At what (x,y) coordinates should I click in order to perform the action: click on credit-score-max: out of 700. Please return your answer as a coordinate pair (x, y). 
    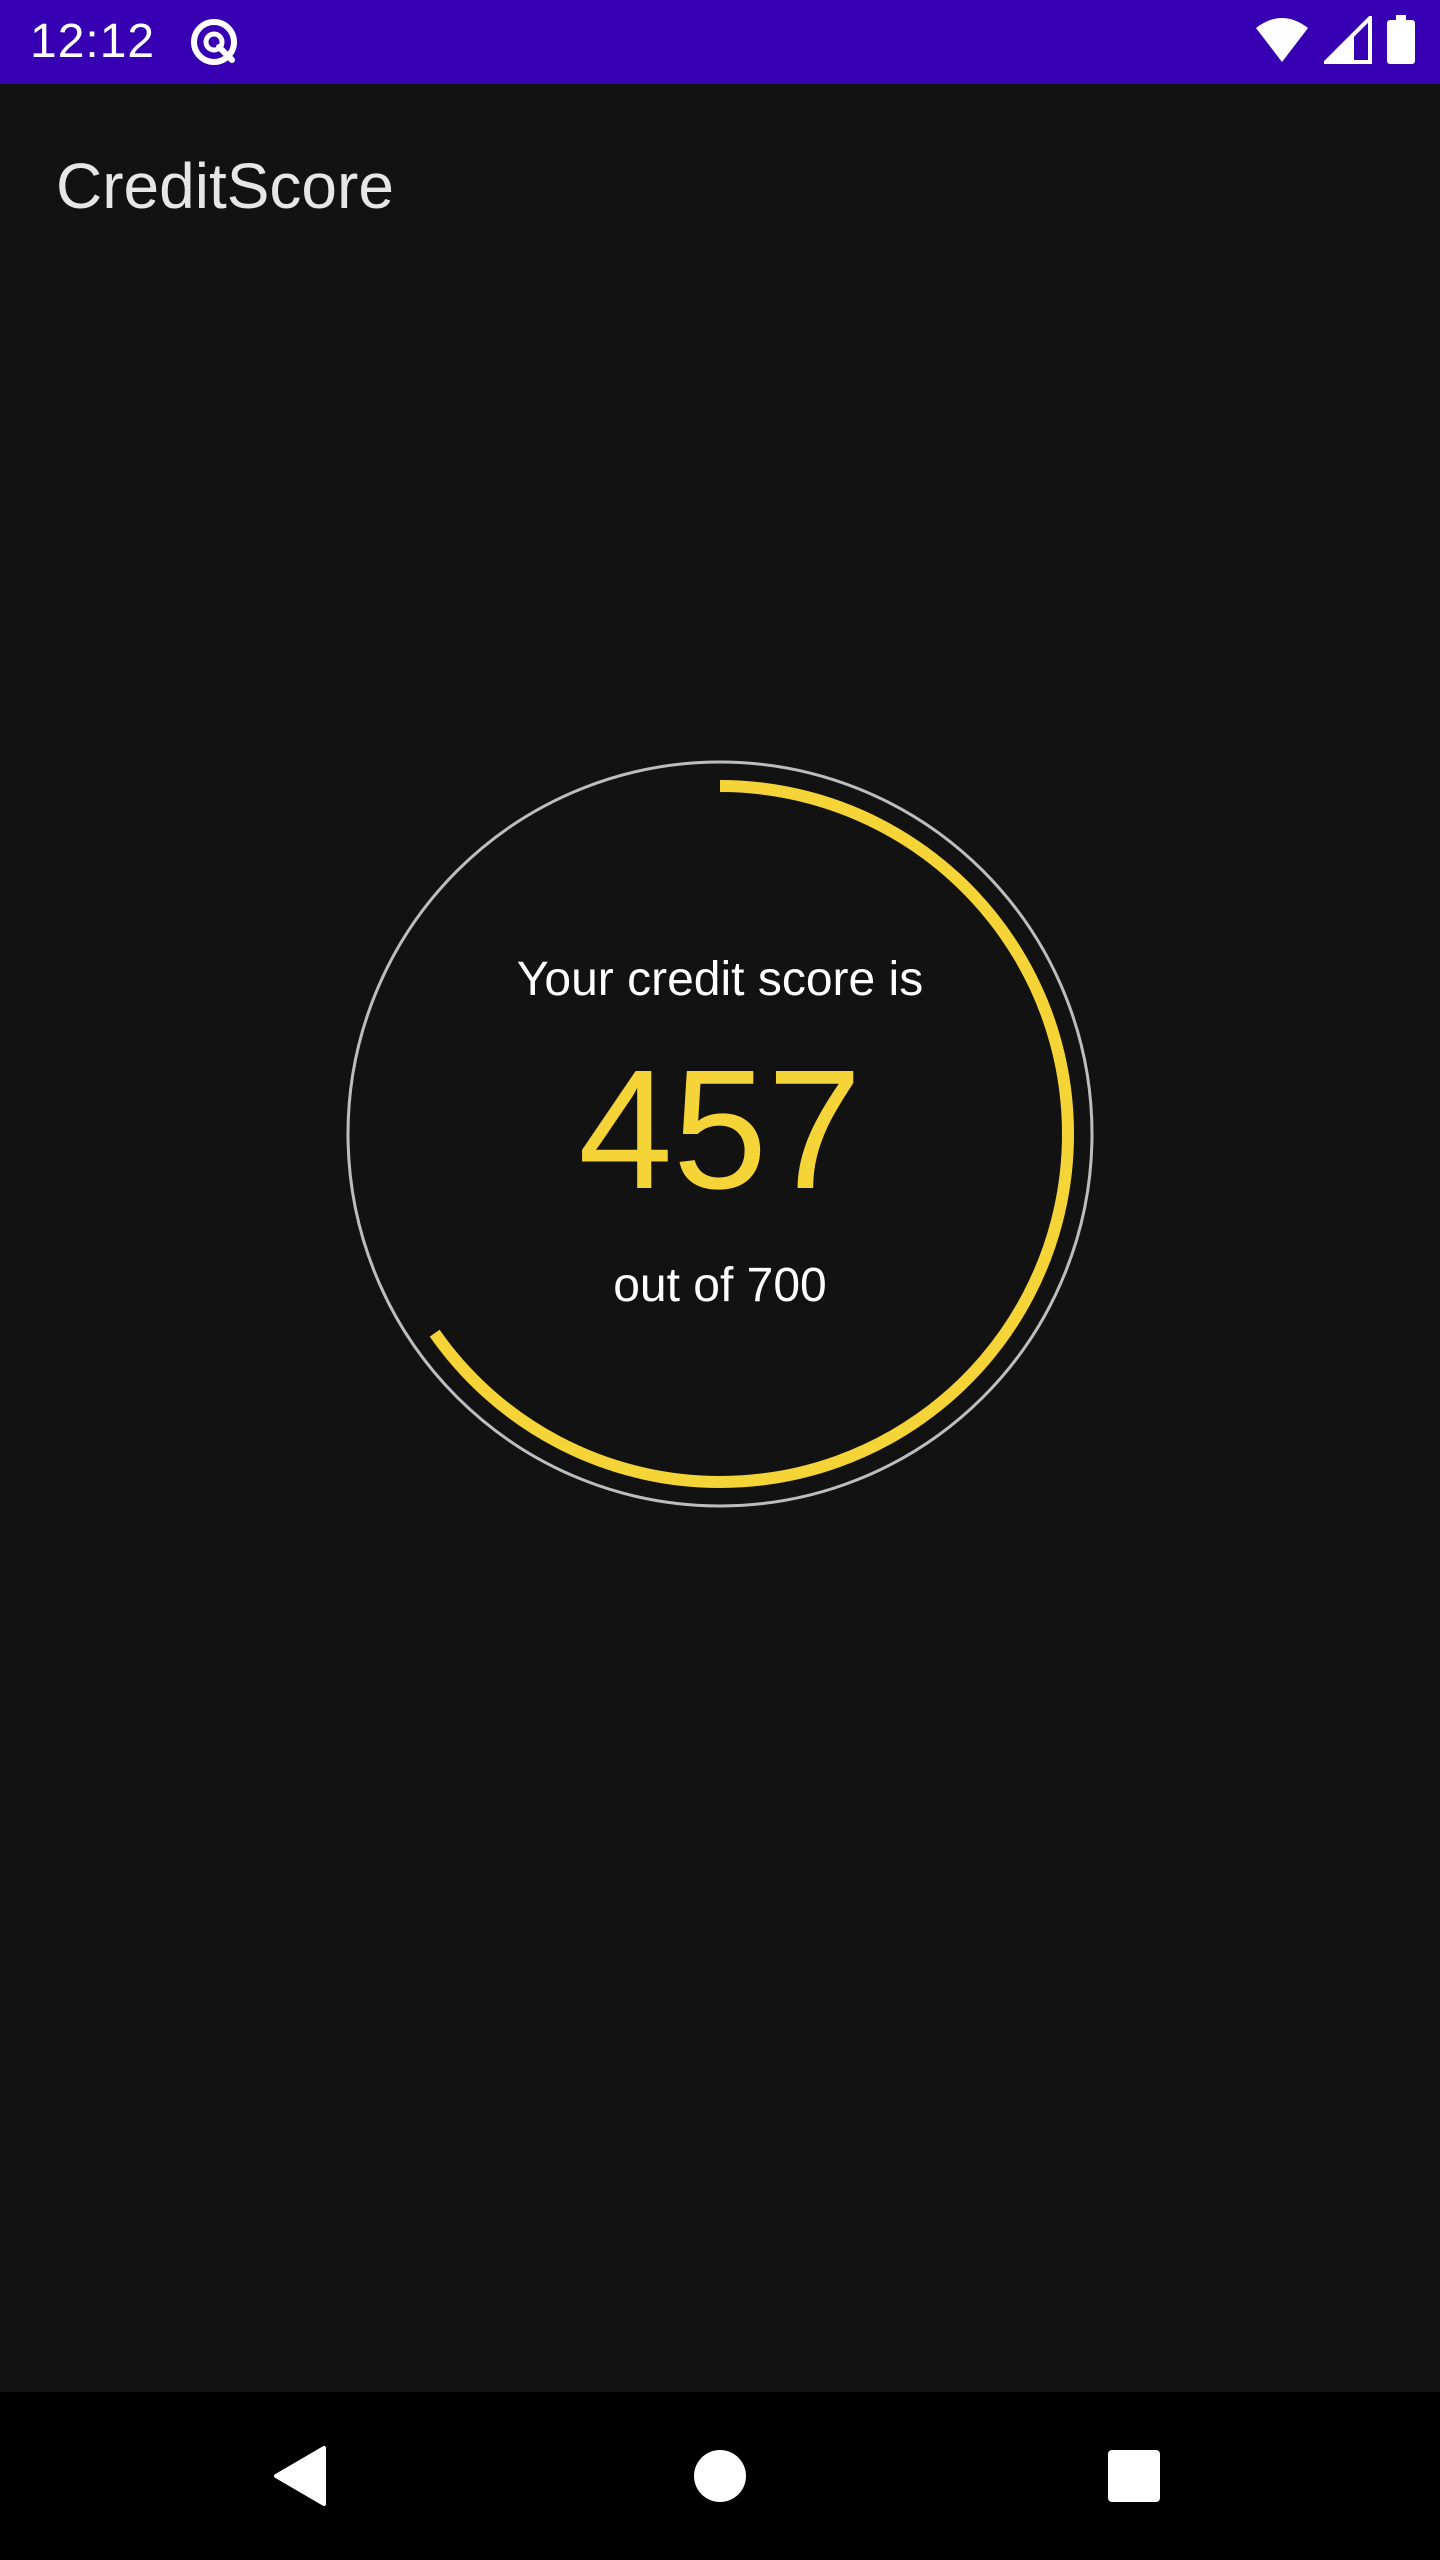
    Looking at the image, I should click on (720, 1285).